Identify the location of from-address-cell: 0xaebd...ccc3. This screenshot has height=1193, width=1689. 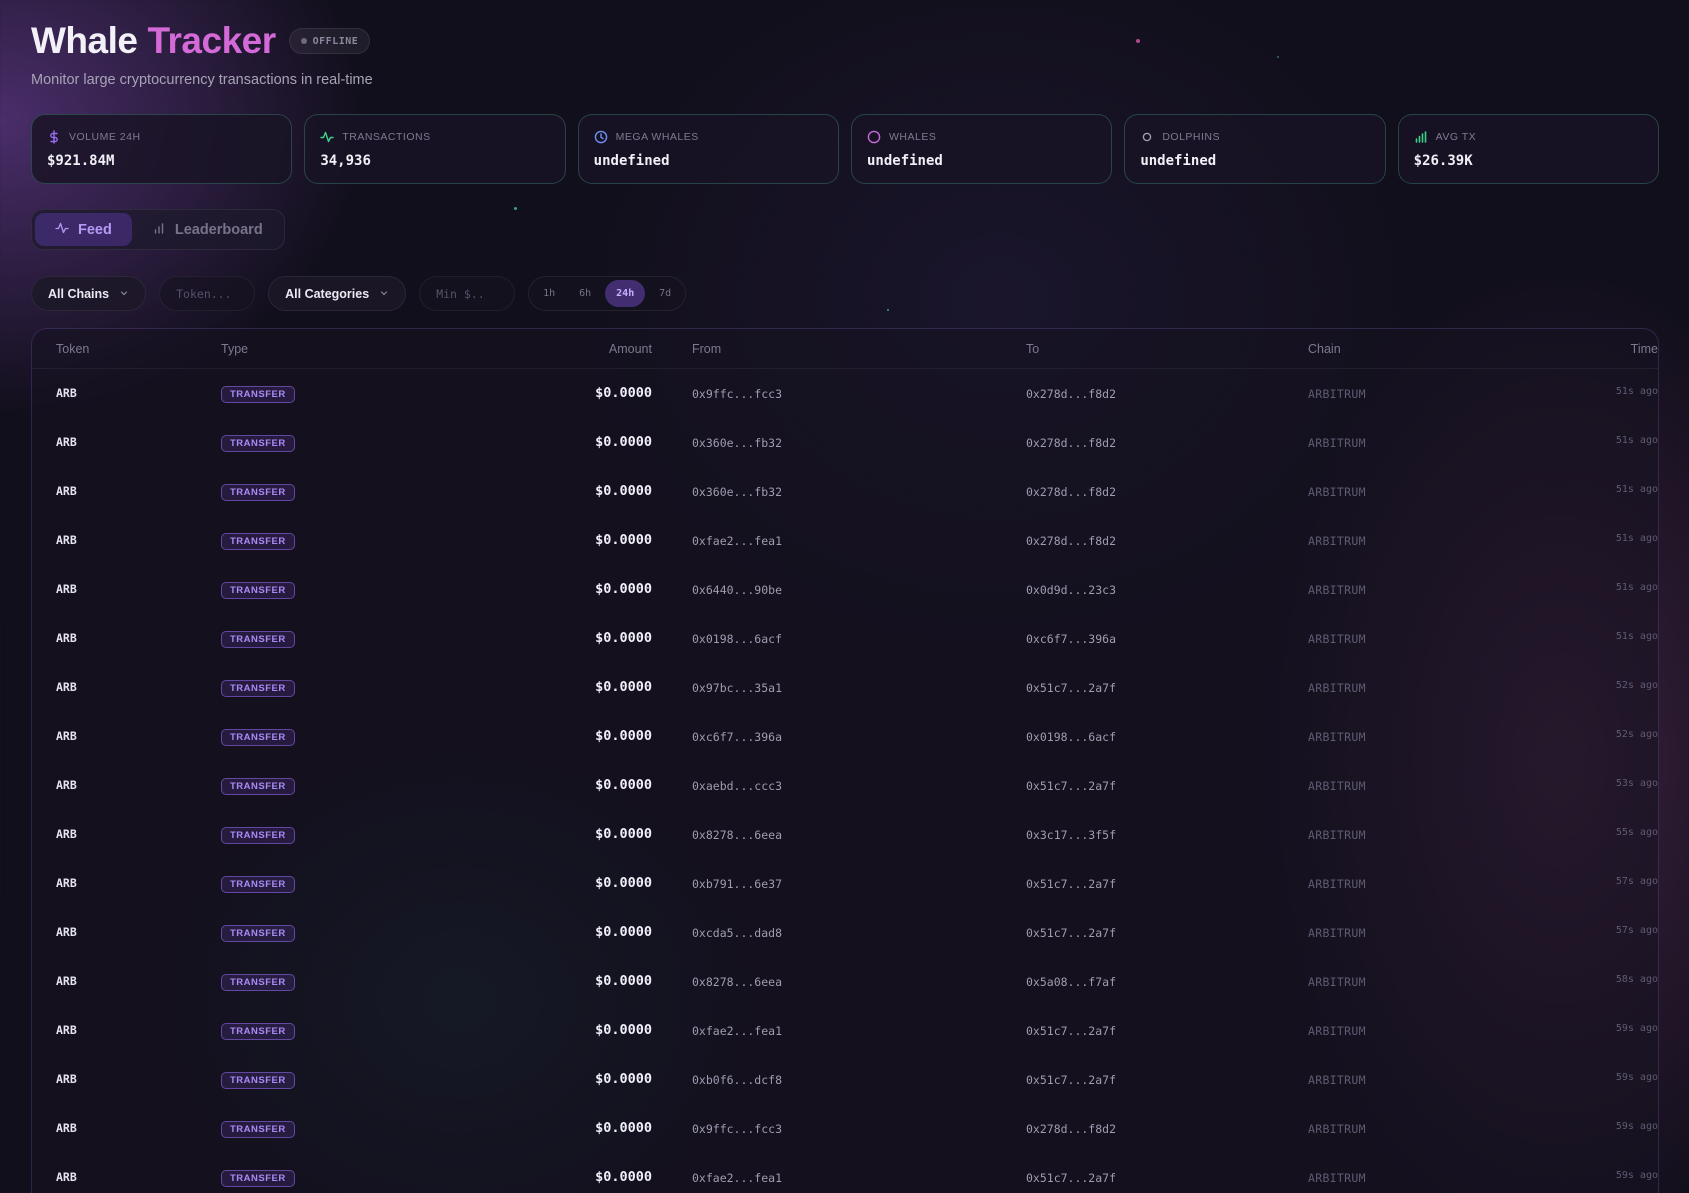
(839, 786).